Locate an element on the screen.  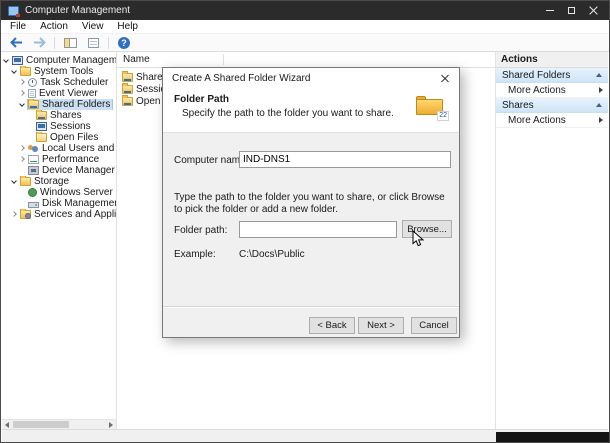
scrollbar-thumb is located at coordinates (41, 424).